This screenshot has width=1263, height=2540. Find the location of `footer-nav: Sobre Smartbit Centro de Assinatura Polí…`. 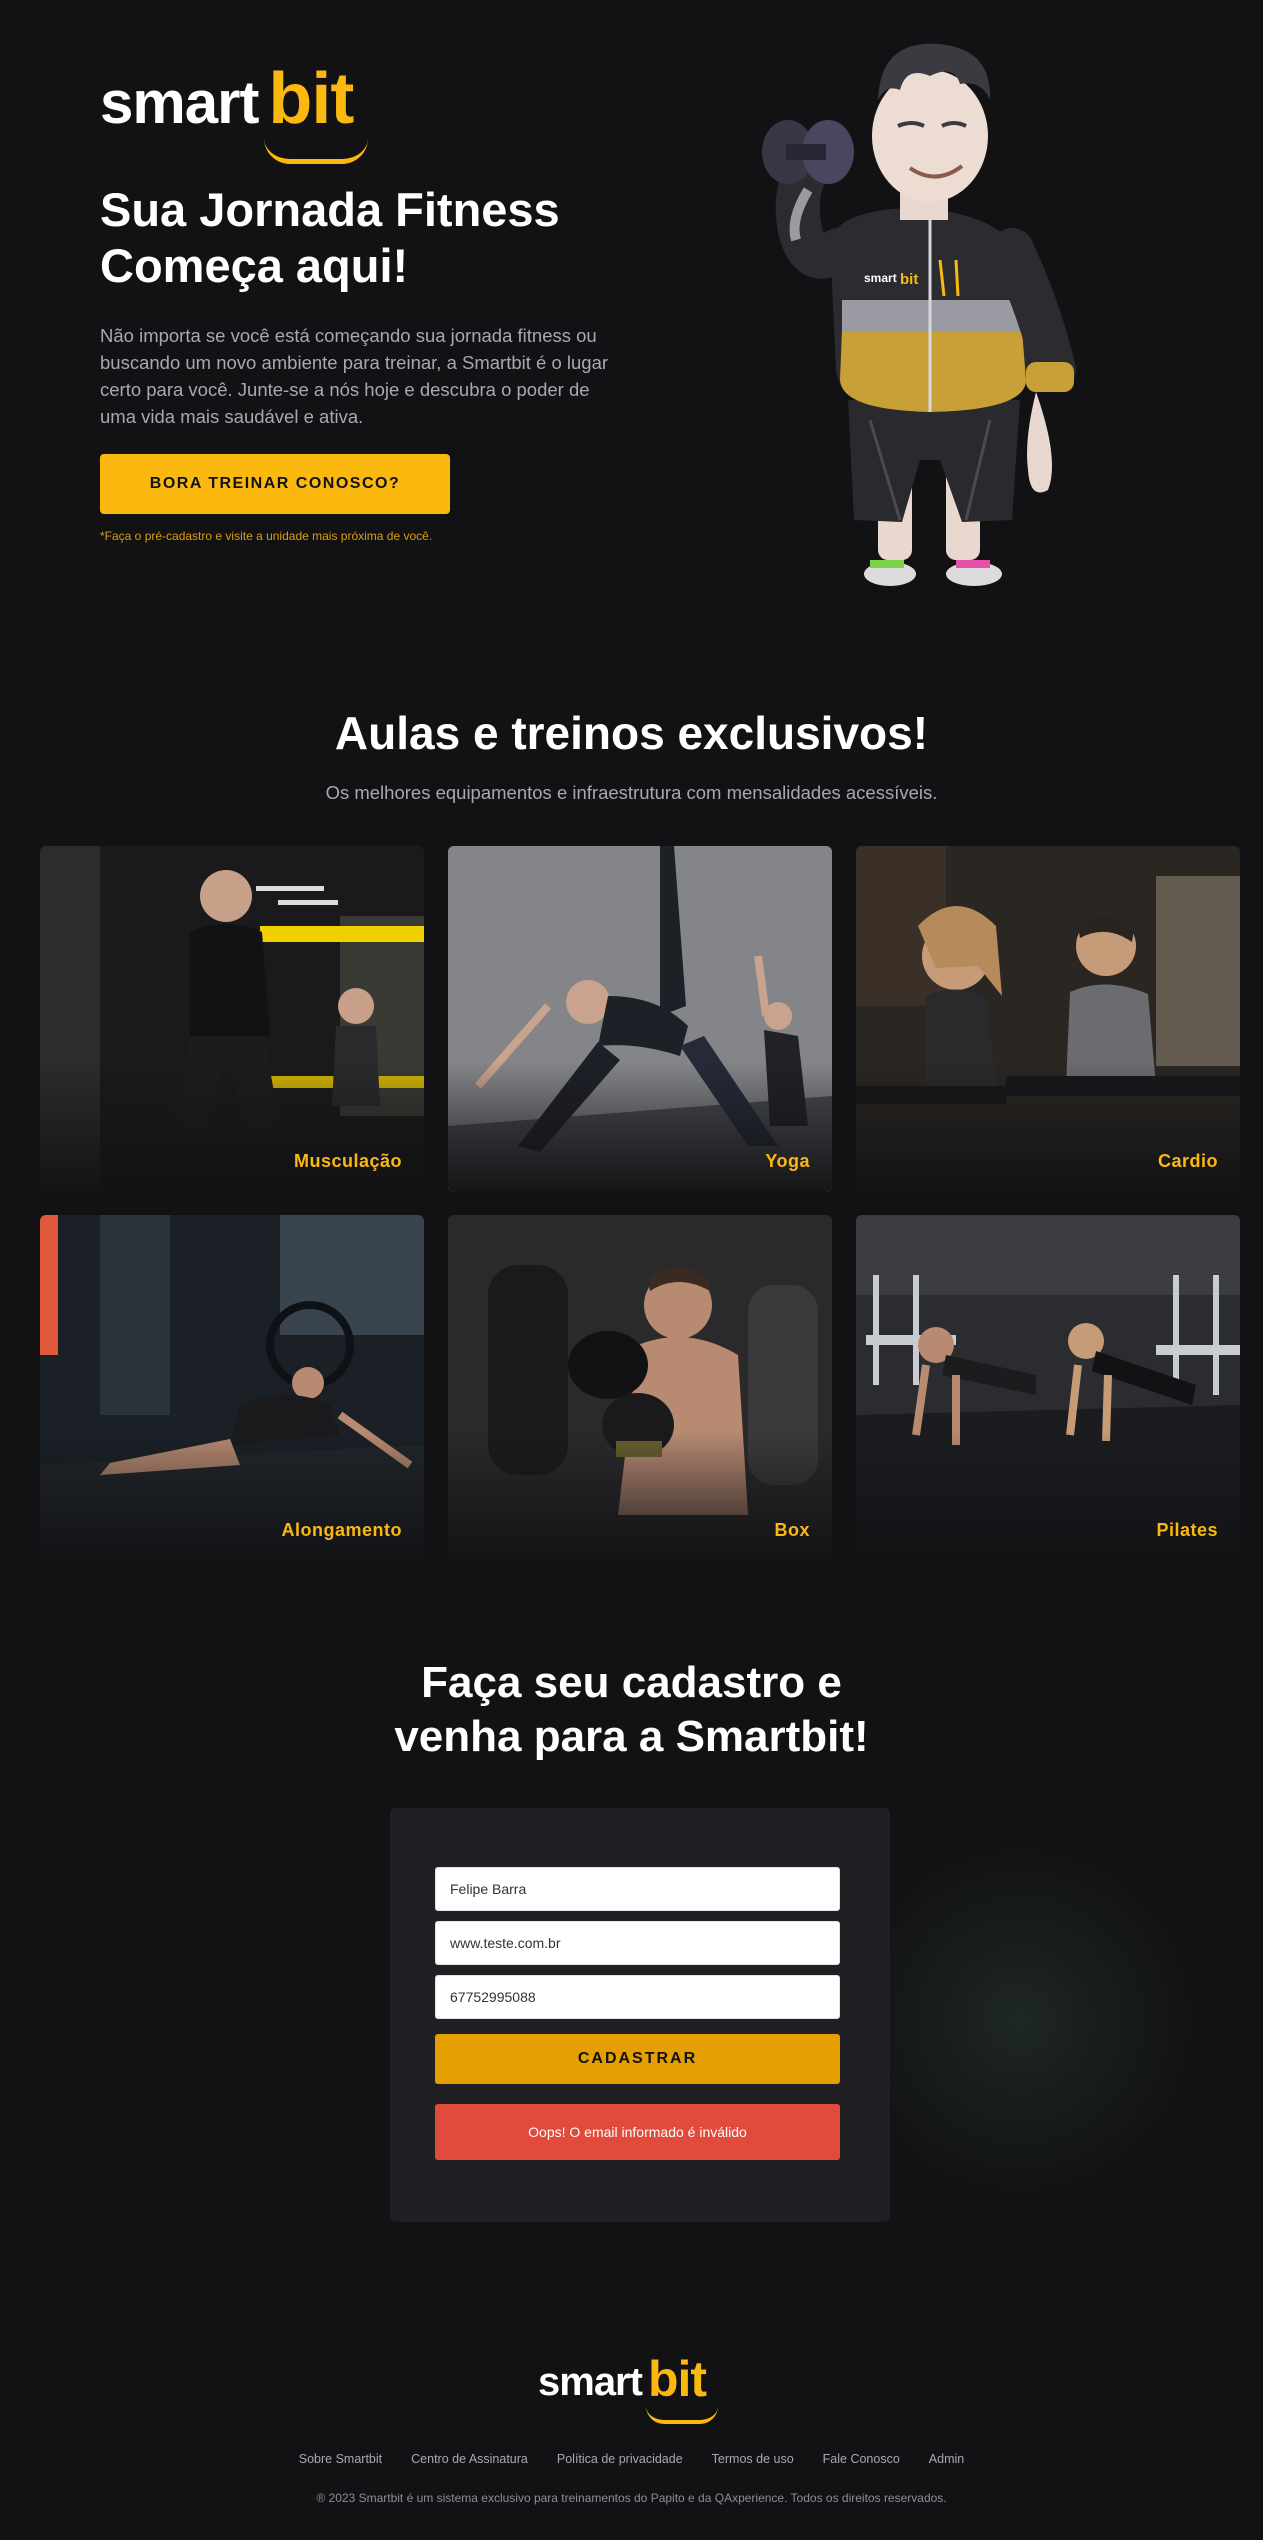

footer-nav: Sobre Smartbit Centro de Assinatura Polí… is located at coordinates (631, 2459).